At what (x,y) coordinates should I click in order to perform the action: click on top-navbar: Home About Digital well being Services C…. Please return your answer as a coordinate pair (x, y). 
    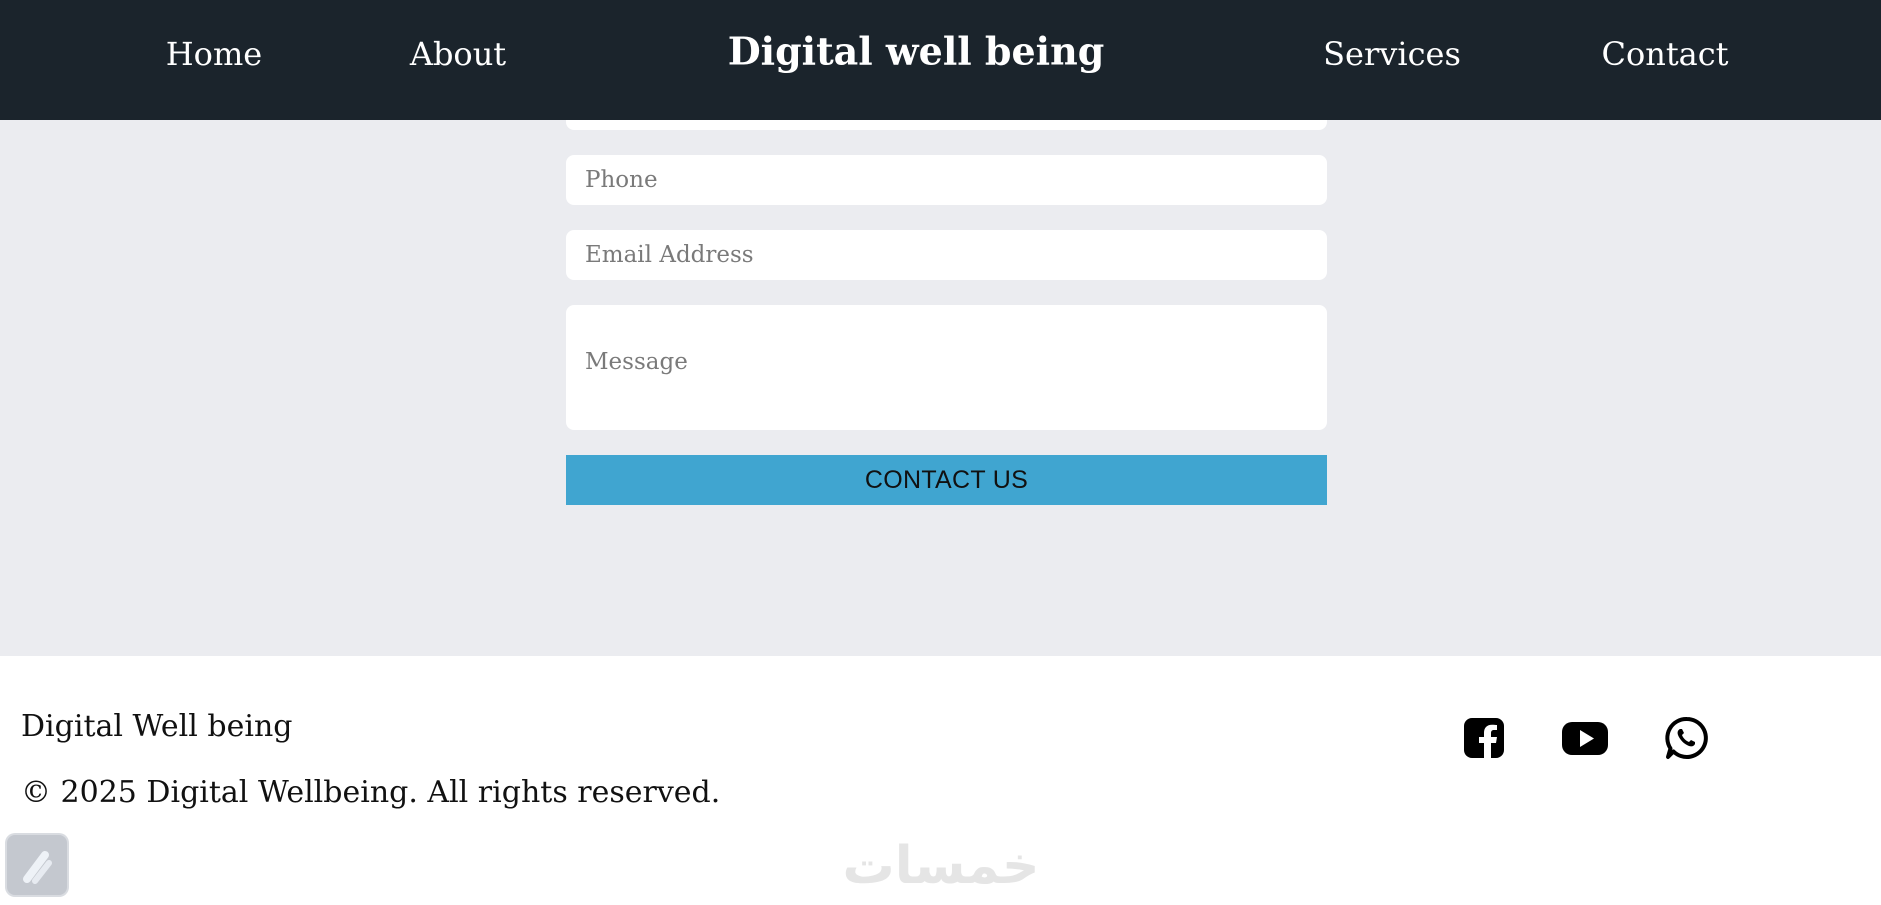
    Looking at the image, I should click on (940, 60).